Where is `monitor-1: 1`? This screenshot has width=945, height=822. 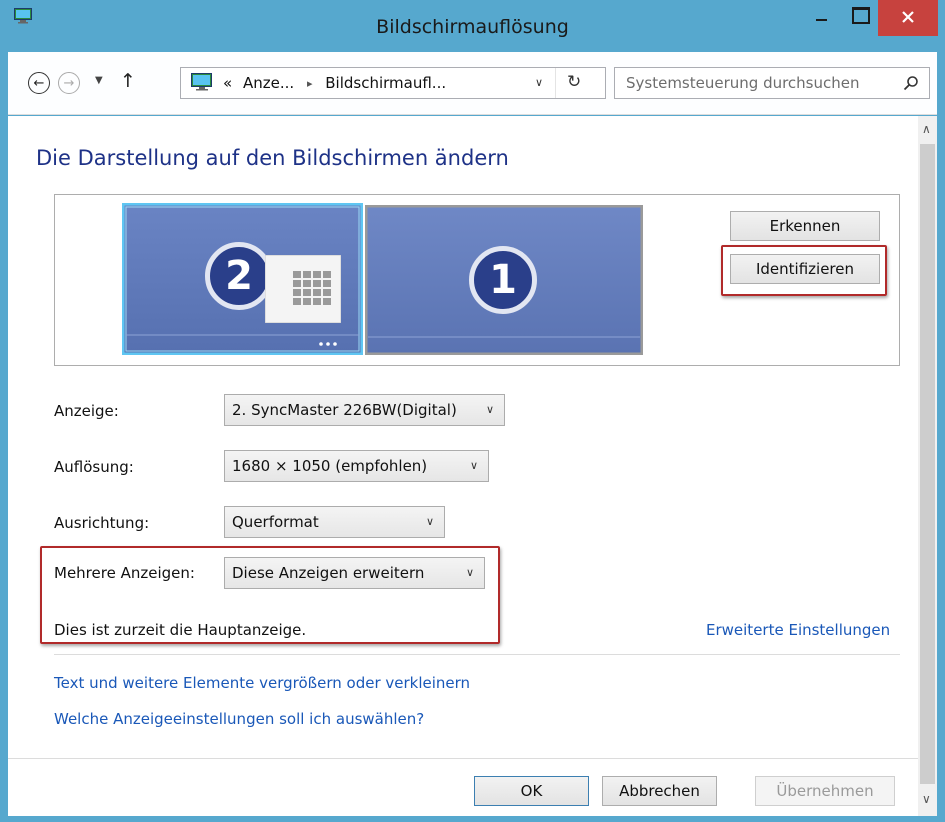 monitor-1: 1 is located at coordinates (504, 280).